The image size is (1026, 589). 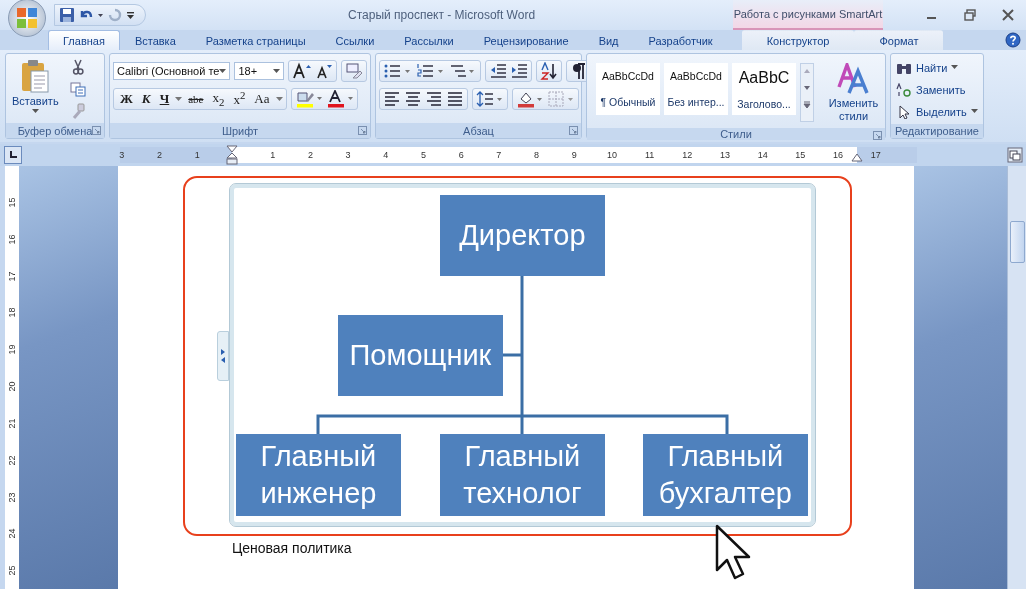 I want to click on font-style-button: Aa, so click(x=262, y=99).